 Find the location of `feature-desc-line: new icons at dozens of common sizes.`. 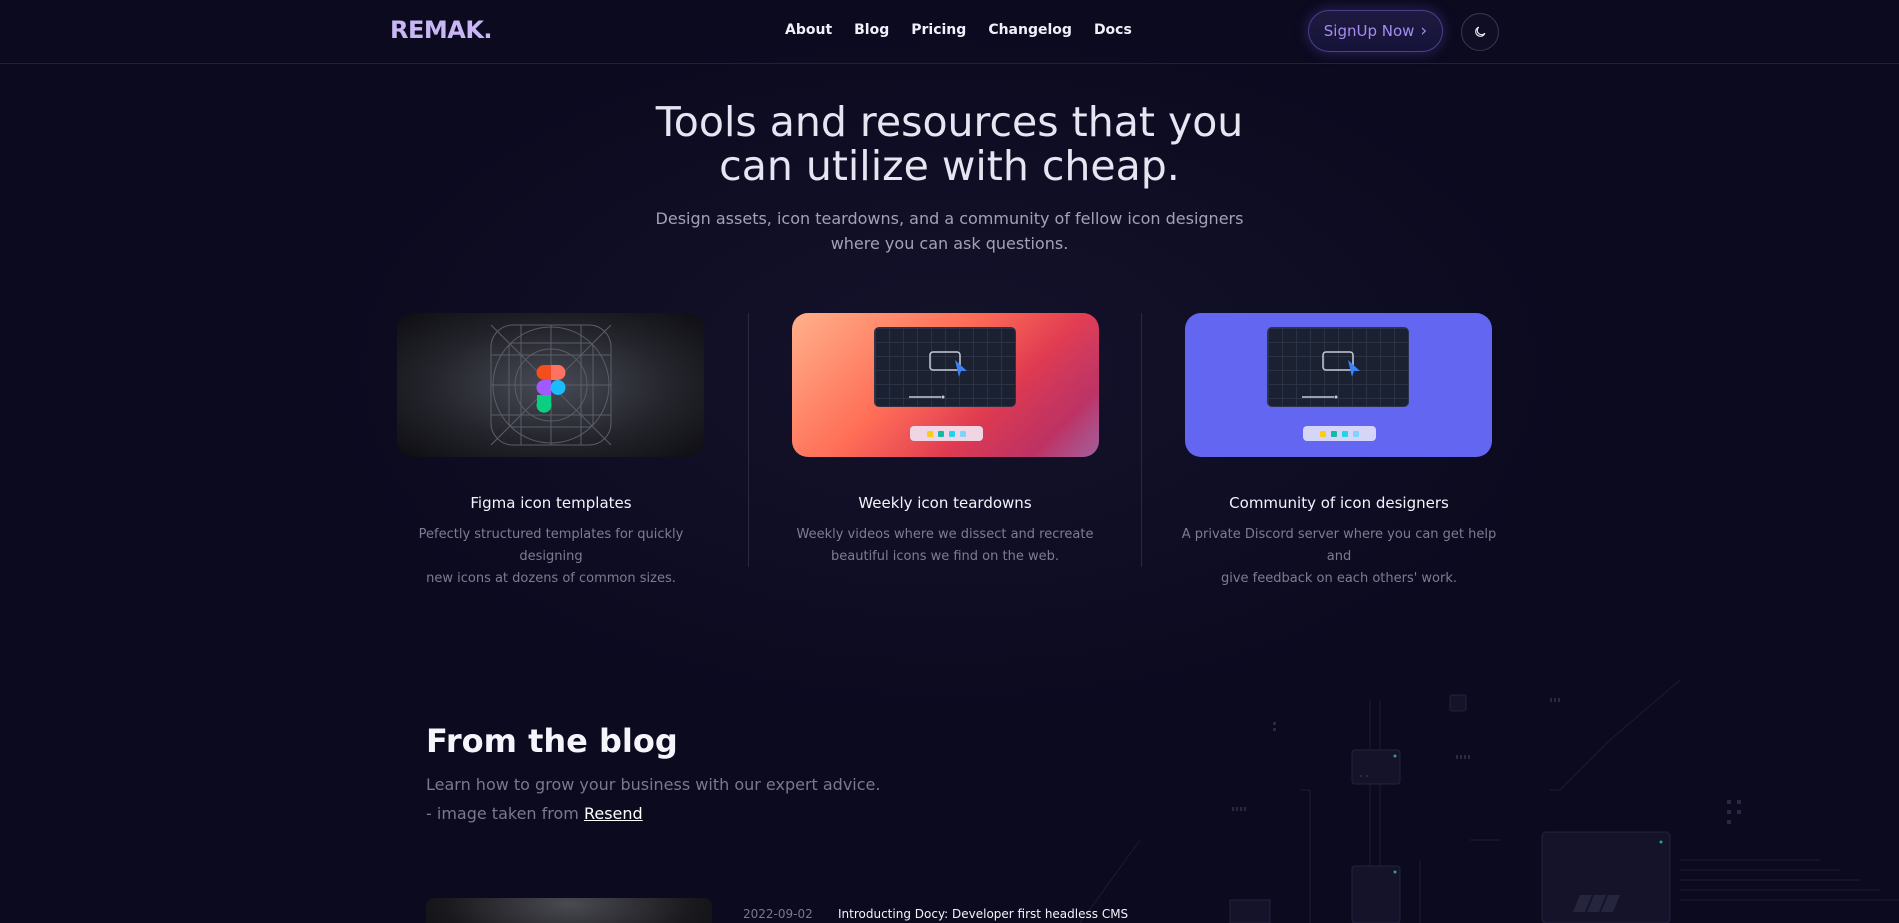

feature-desc-line: new icons at dozens of common sizes. is located at coordinates (551, 578).